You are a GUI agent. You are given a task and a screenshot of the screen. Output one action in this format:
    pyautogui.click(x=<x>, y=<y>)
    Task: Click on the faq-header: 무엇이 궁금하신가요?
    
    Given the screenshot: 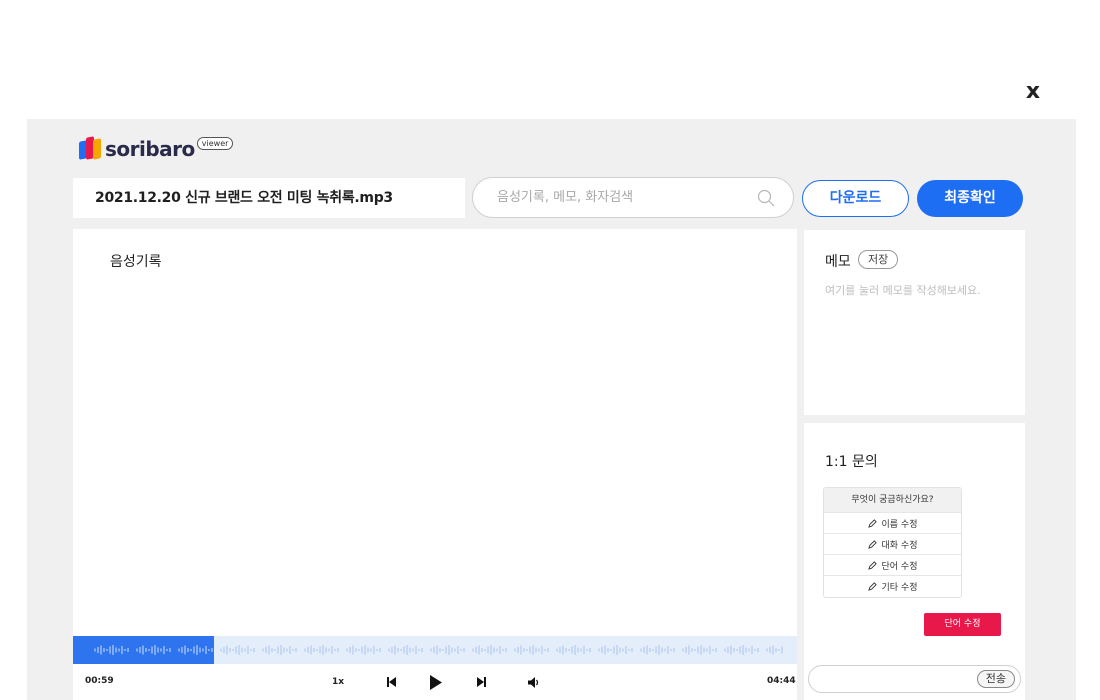 What is the action you would take?
    pyautogui.click(x=892, y=500)
    